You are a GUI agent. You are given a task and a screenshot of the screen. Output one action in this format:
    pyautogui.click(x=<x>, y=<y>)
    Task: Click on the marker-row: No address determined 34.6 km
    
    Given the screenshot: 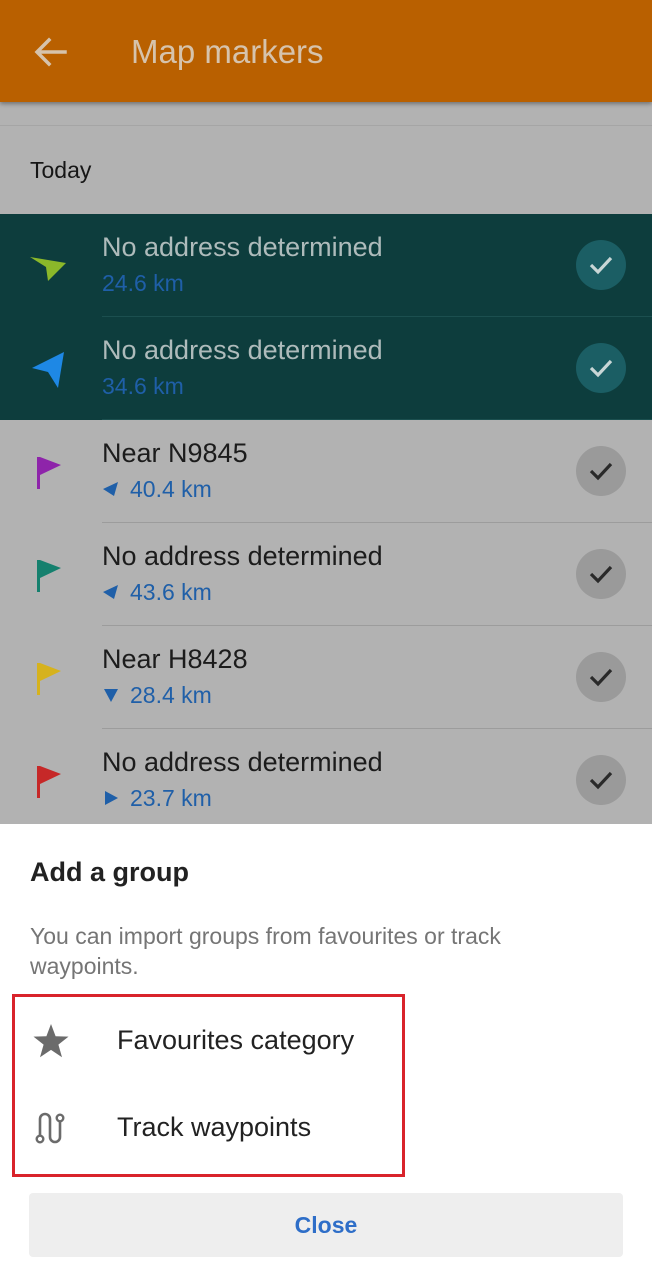 What is the action you would take?
    pyautogui.click(x=326, y=368)
    